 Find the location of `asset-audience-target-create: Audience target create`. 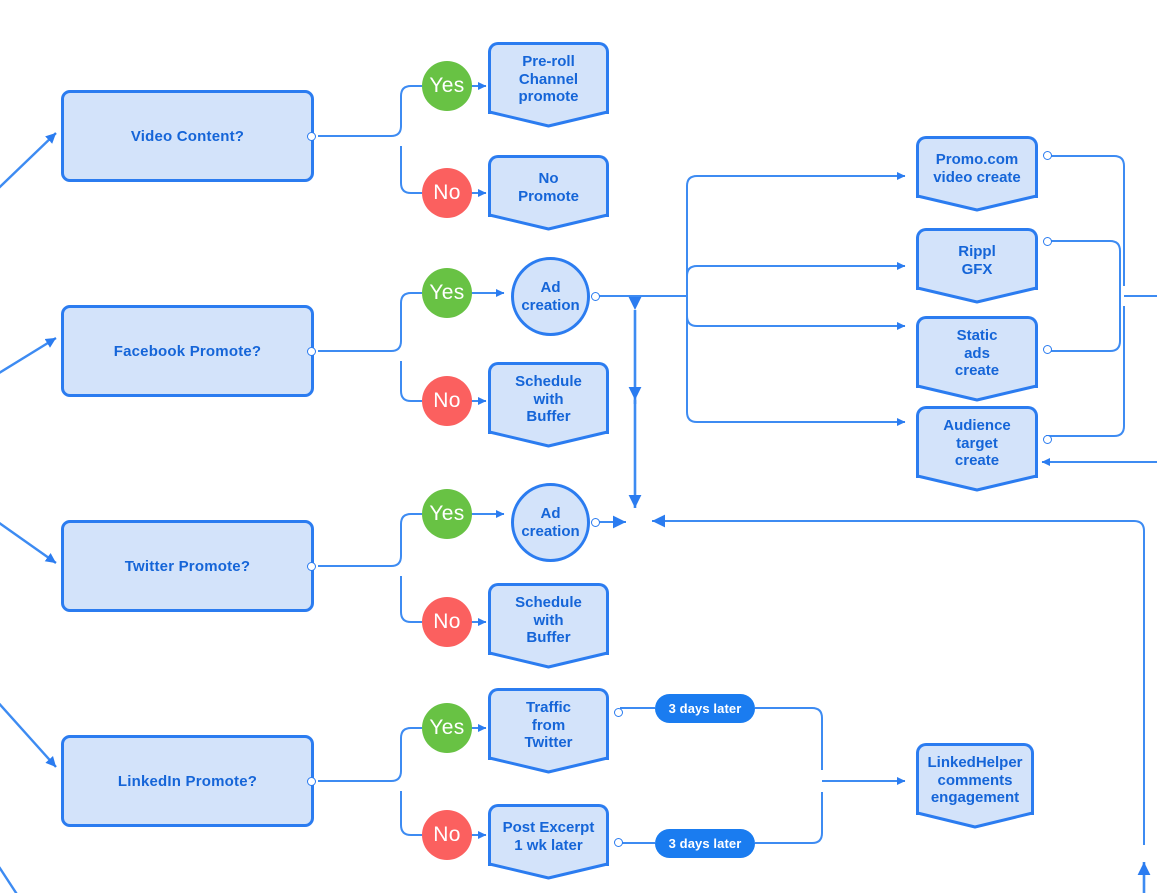

asset-audience-target-create: Audience target create is located at coordinates (984, 449).